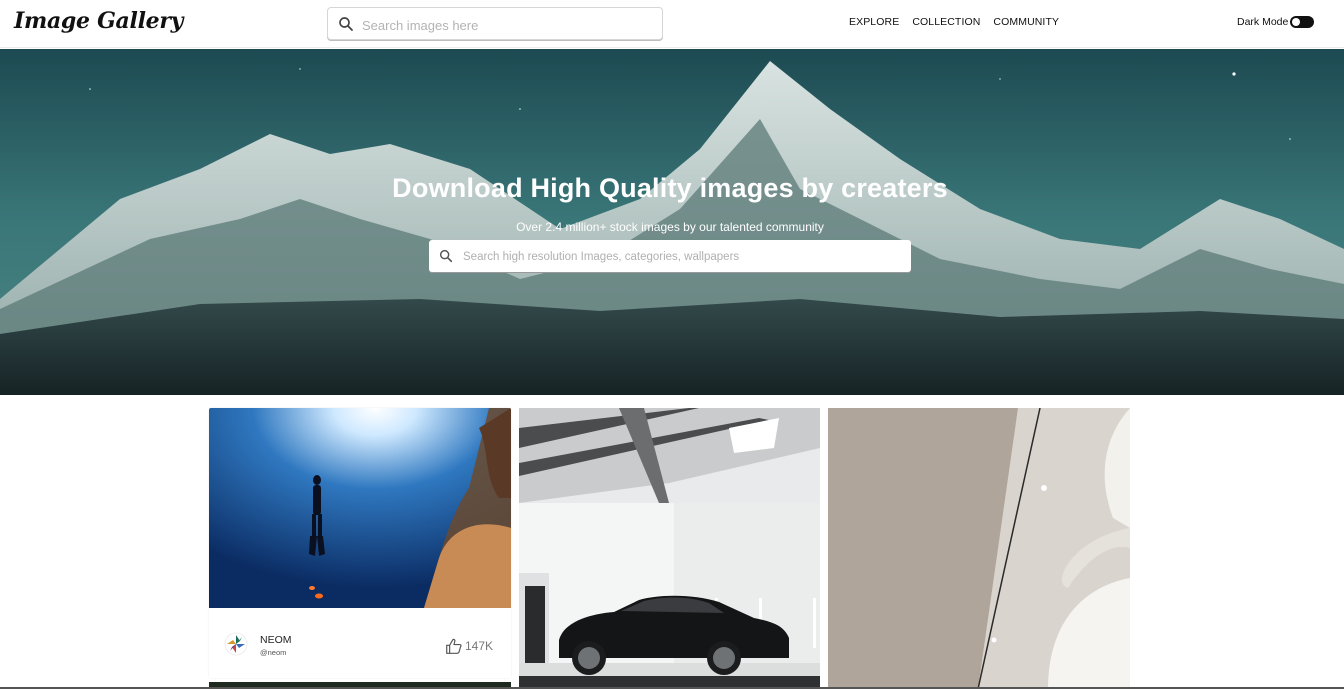 Image resolution: width=1344 pixels, height=689 pixels. I want to click on black-car-in-white-garage-image, so click(669, 548).